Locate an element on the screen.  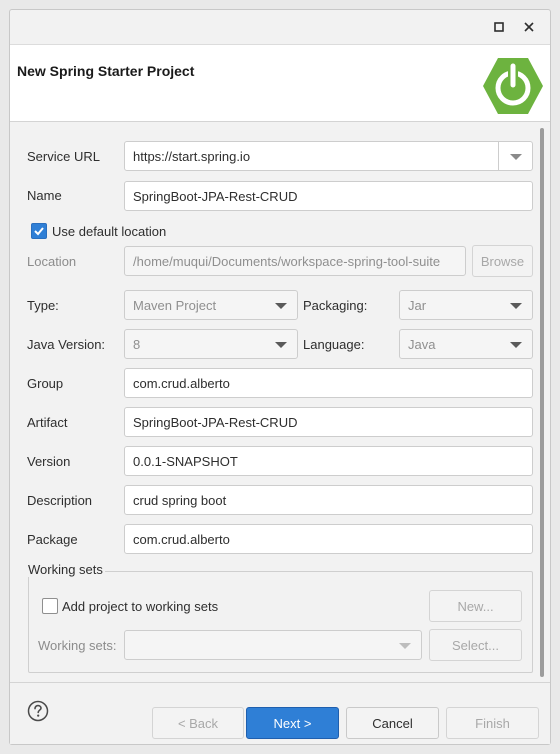
button-bar: < Back Next > Cancel Finish is located at coordinates (280, 713).